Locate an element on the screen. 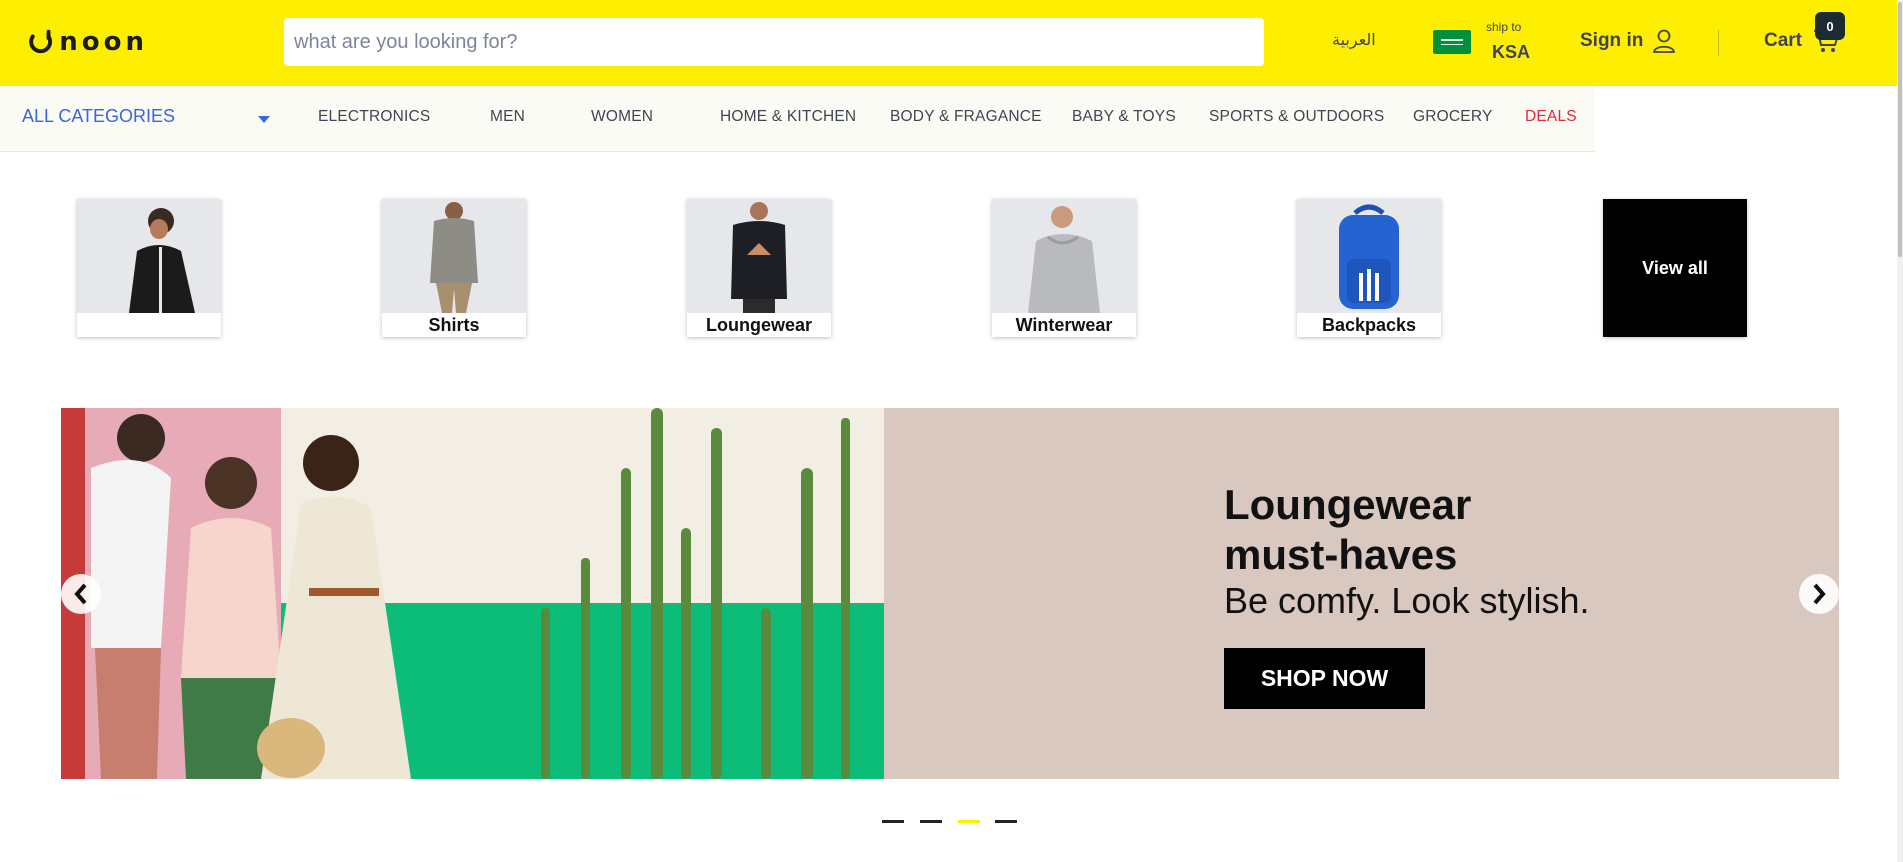  category-label: Loungewear is located at coordinates (759, 325).